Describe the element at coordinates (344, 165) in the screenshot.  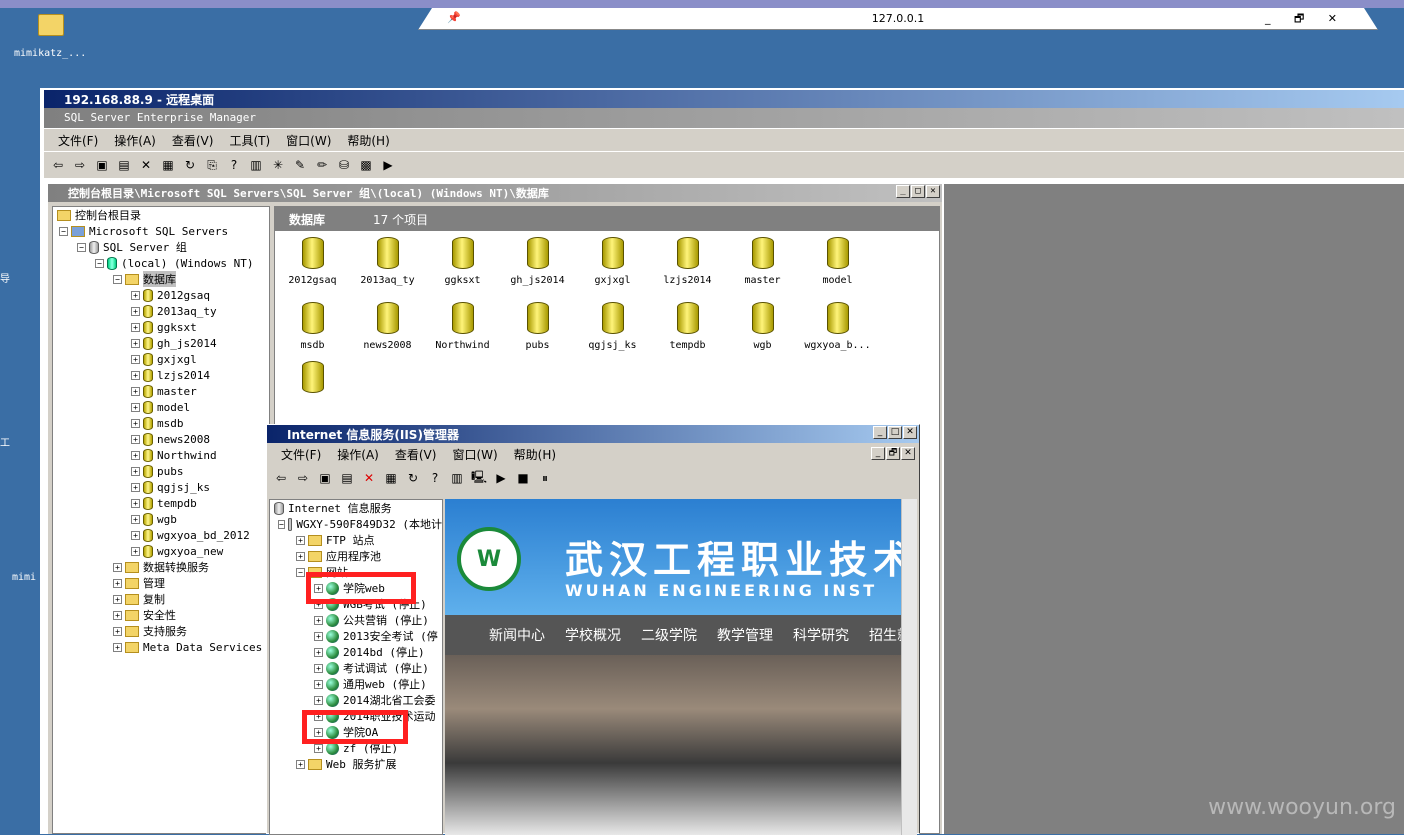
I see `database-icon: ⛁` at that location.